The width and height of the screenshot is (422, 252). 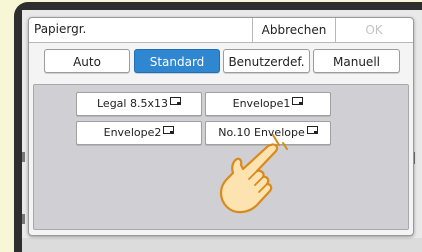 I want to click on paper-size-button-legal: Legal 8.5x13, so click(x=139, y=104).